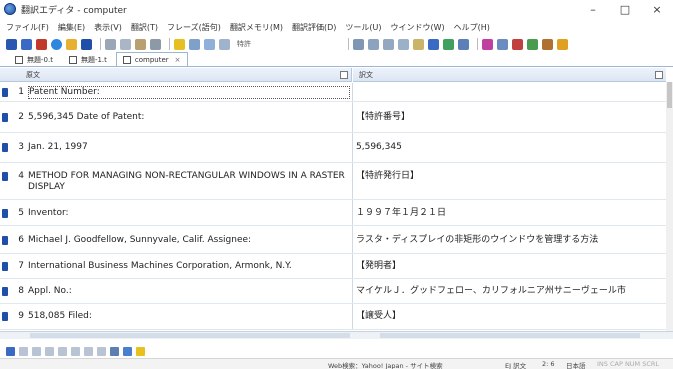 The width and height of the screenshot is (673, 369). I want to click on source-cell: 5,596,345 Date of Patent:, so click(189, 117).